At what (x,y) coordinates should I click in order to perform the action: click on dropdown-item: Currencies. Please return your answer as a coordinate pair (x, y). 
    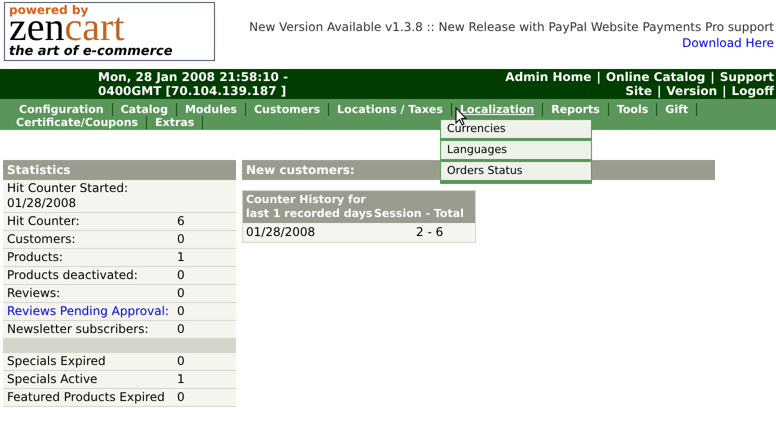
    Looking at the image, I should click on (516, 130).